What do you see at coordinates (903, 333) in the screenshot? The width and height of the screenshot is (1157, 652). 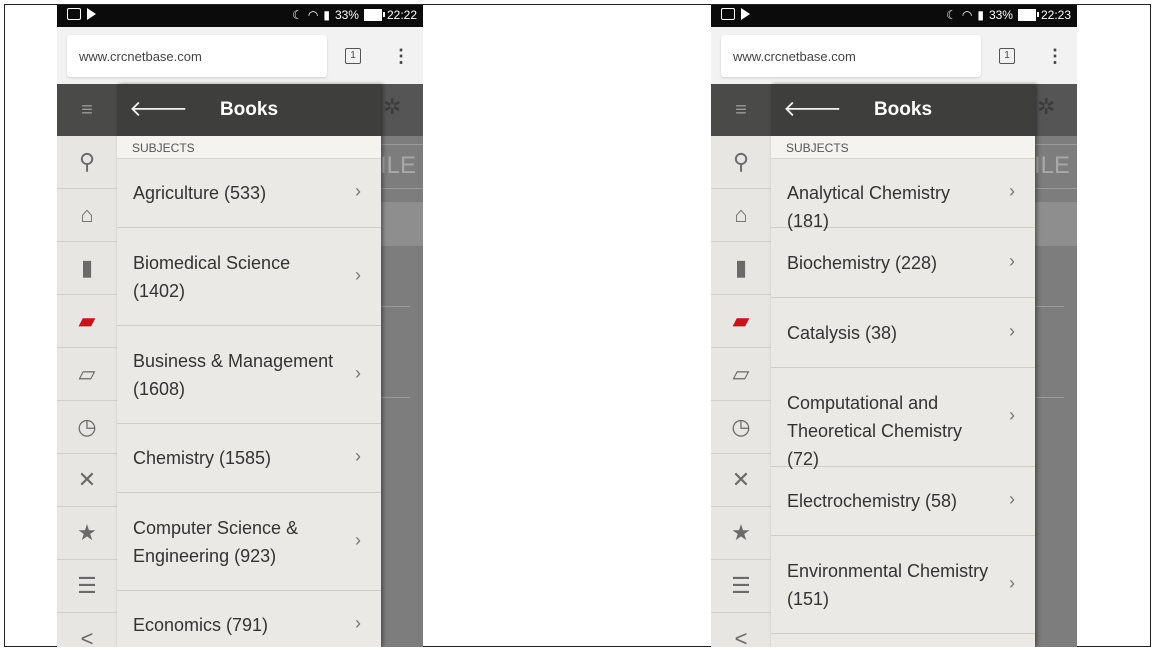 I see `subject-item: Catalysis (38) ›` at bounding box center [903, 333].